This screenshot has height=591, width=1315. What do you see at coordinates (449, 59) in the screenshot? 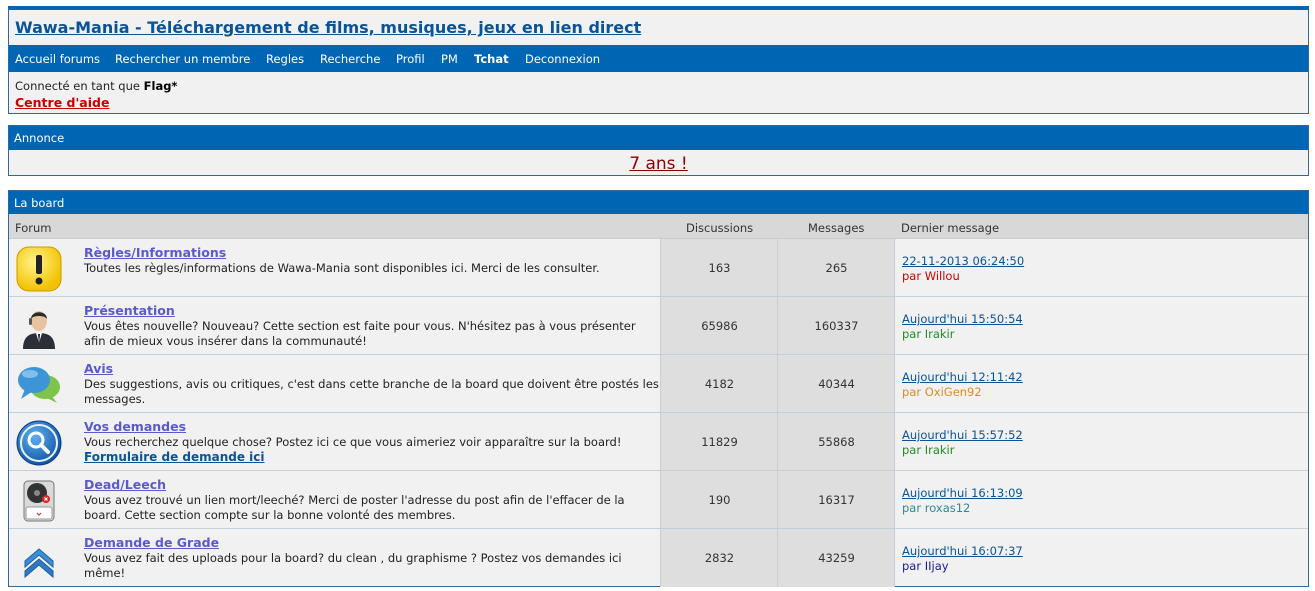
I see `nav-pm: PM` at bounding box center [449, 59].